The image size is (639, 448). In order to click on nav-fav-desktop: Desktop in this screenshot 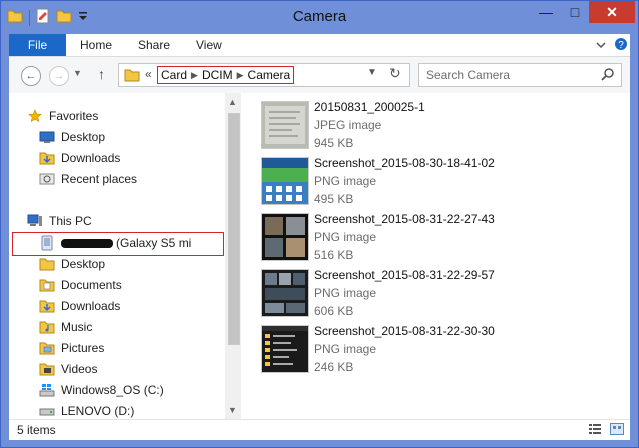, I will do `click(72, 137)`.